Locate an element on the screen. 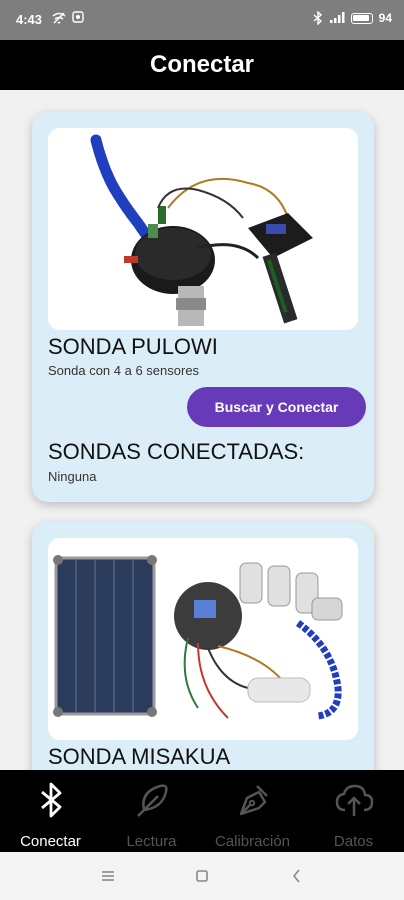 The width and height of the screenshot is (404, 900). pen-nib-icon is located at coordinates (253, 800).